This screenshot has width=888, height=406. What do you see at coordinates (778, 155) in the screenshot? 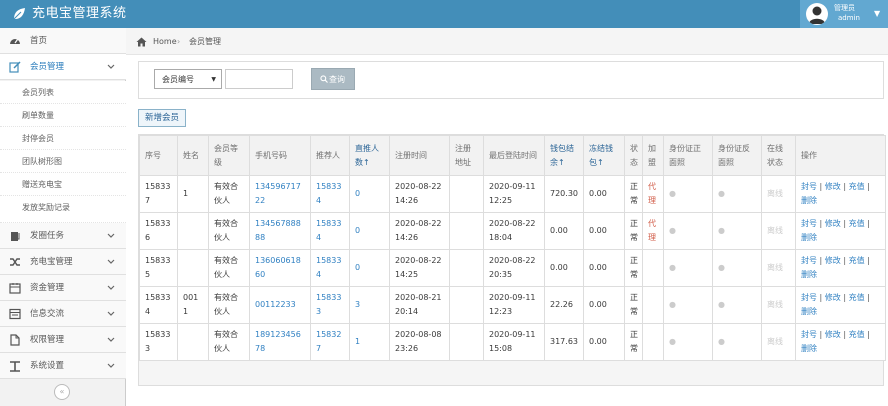
I see `column-header-online: 在线状态` at bounding box center [778, 155].